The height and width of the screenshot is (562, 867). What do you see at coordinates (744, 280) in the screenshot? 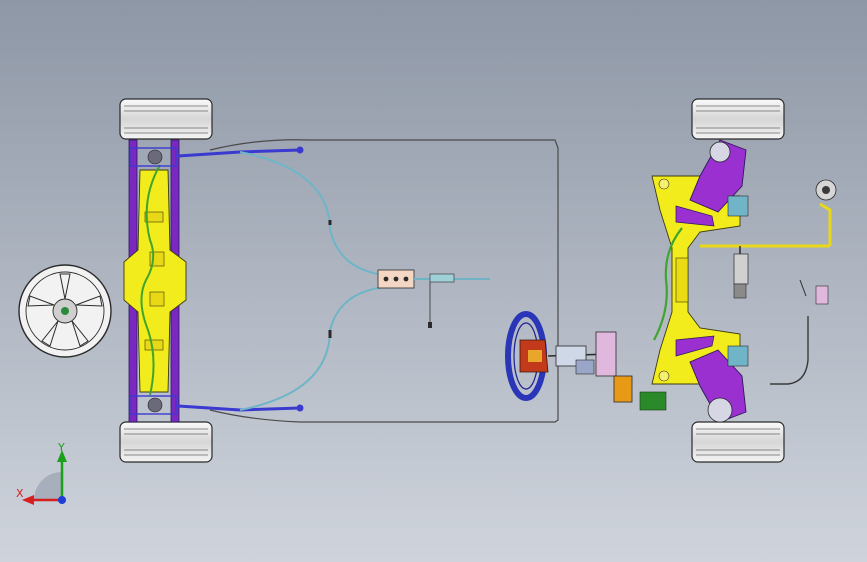
I see `front-axle-assembly` at bounding box center [744, 280].